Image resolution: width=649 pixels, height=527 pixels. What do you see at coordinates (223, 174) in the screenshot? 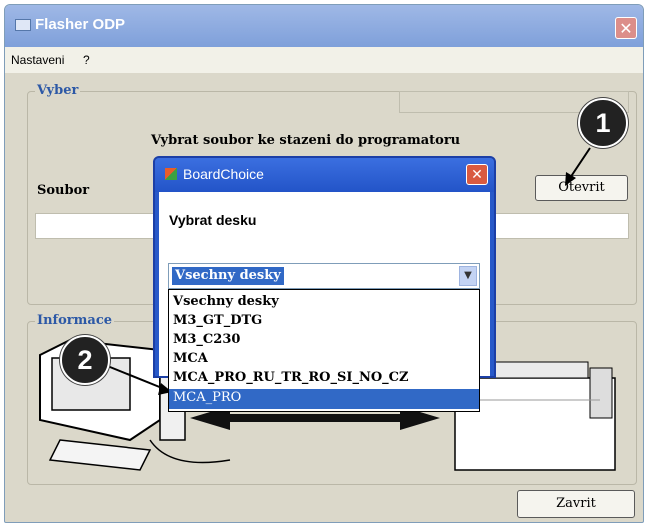
I see `dialog-title: BoardChoice` at bounding box center [223, 174].